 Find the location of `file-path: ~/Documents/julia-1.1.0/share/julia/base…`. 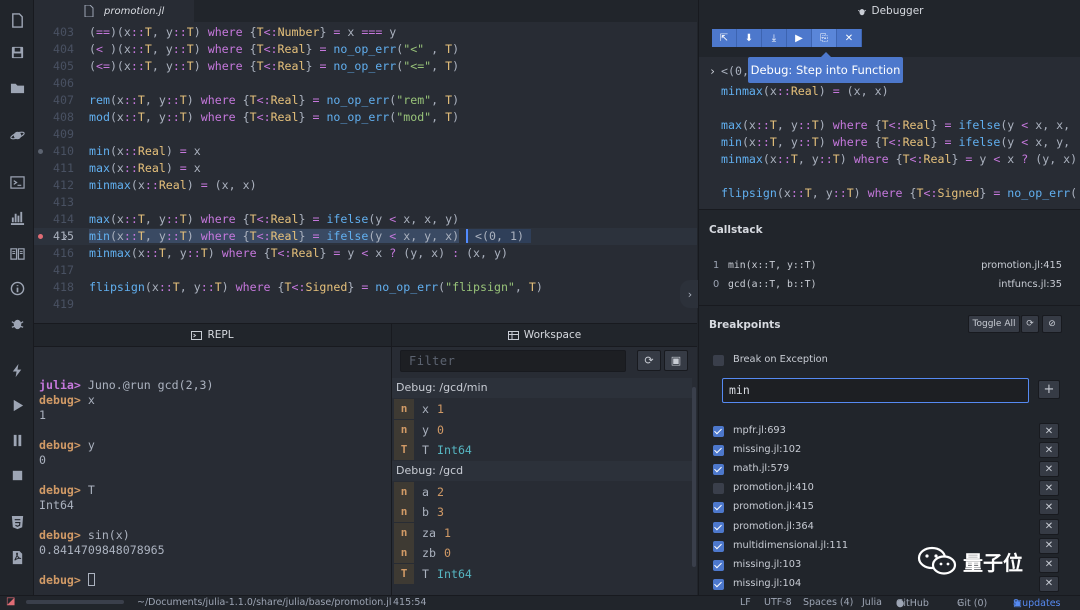

file-path: ~/Documents/julia-1.1.0/share/julia/base… is located at coordinates (264, 602).